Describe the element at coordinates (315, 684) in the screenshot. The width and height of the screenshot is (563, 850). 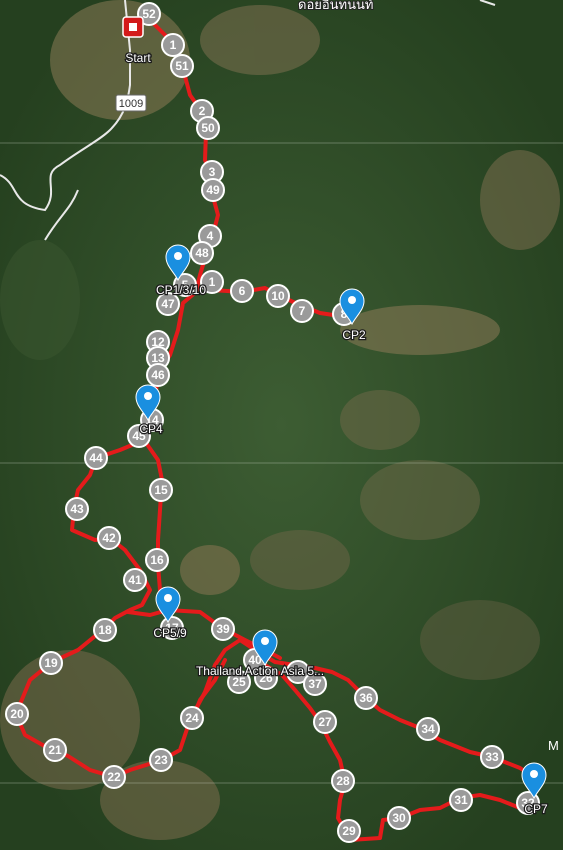
I see `km-marker-label: 37` at that location.